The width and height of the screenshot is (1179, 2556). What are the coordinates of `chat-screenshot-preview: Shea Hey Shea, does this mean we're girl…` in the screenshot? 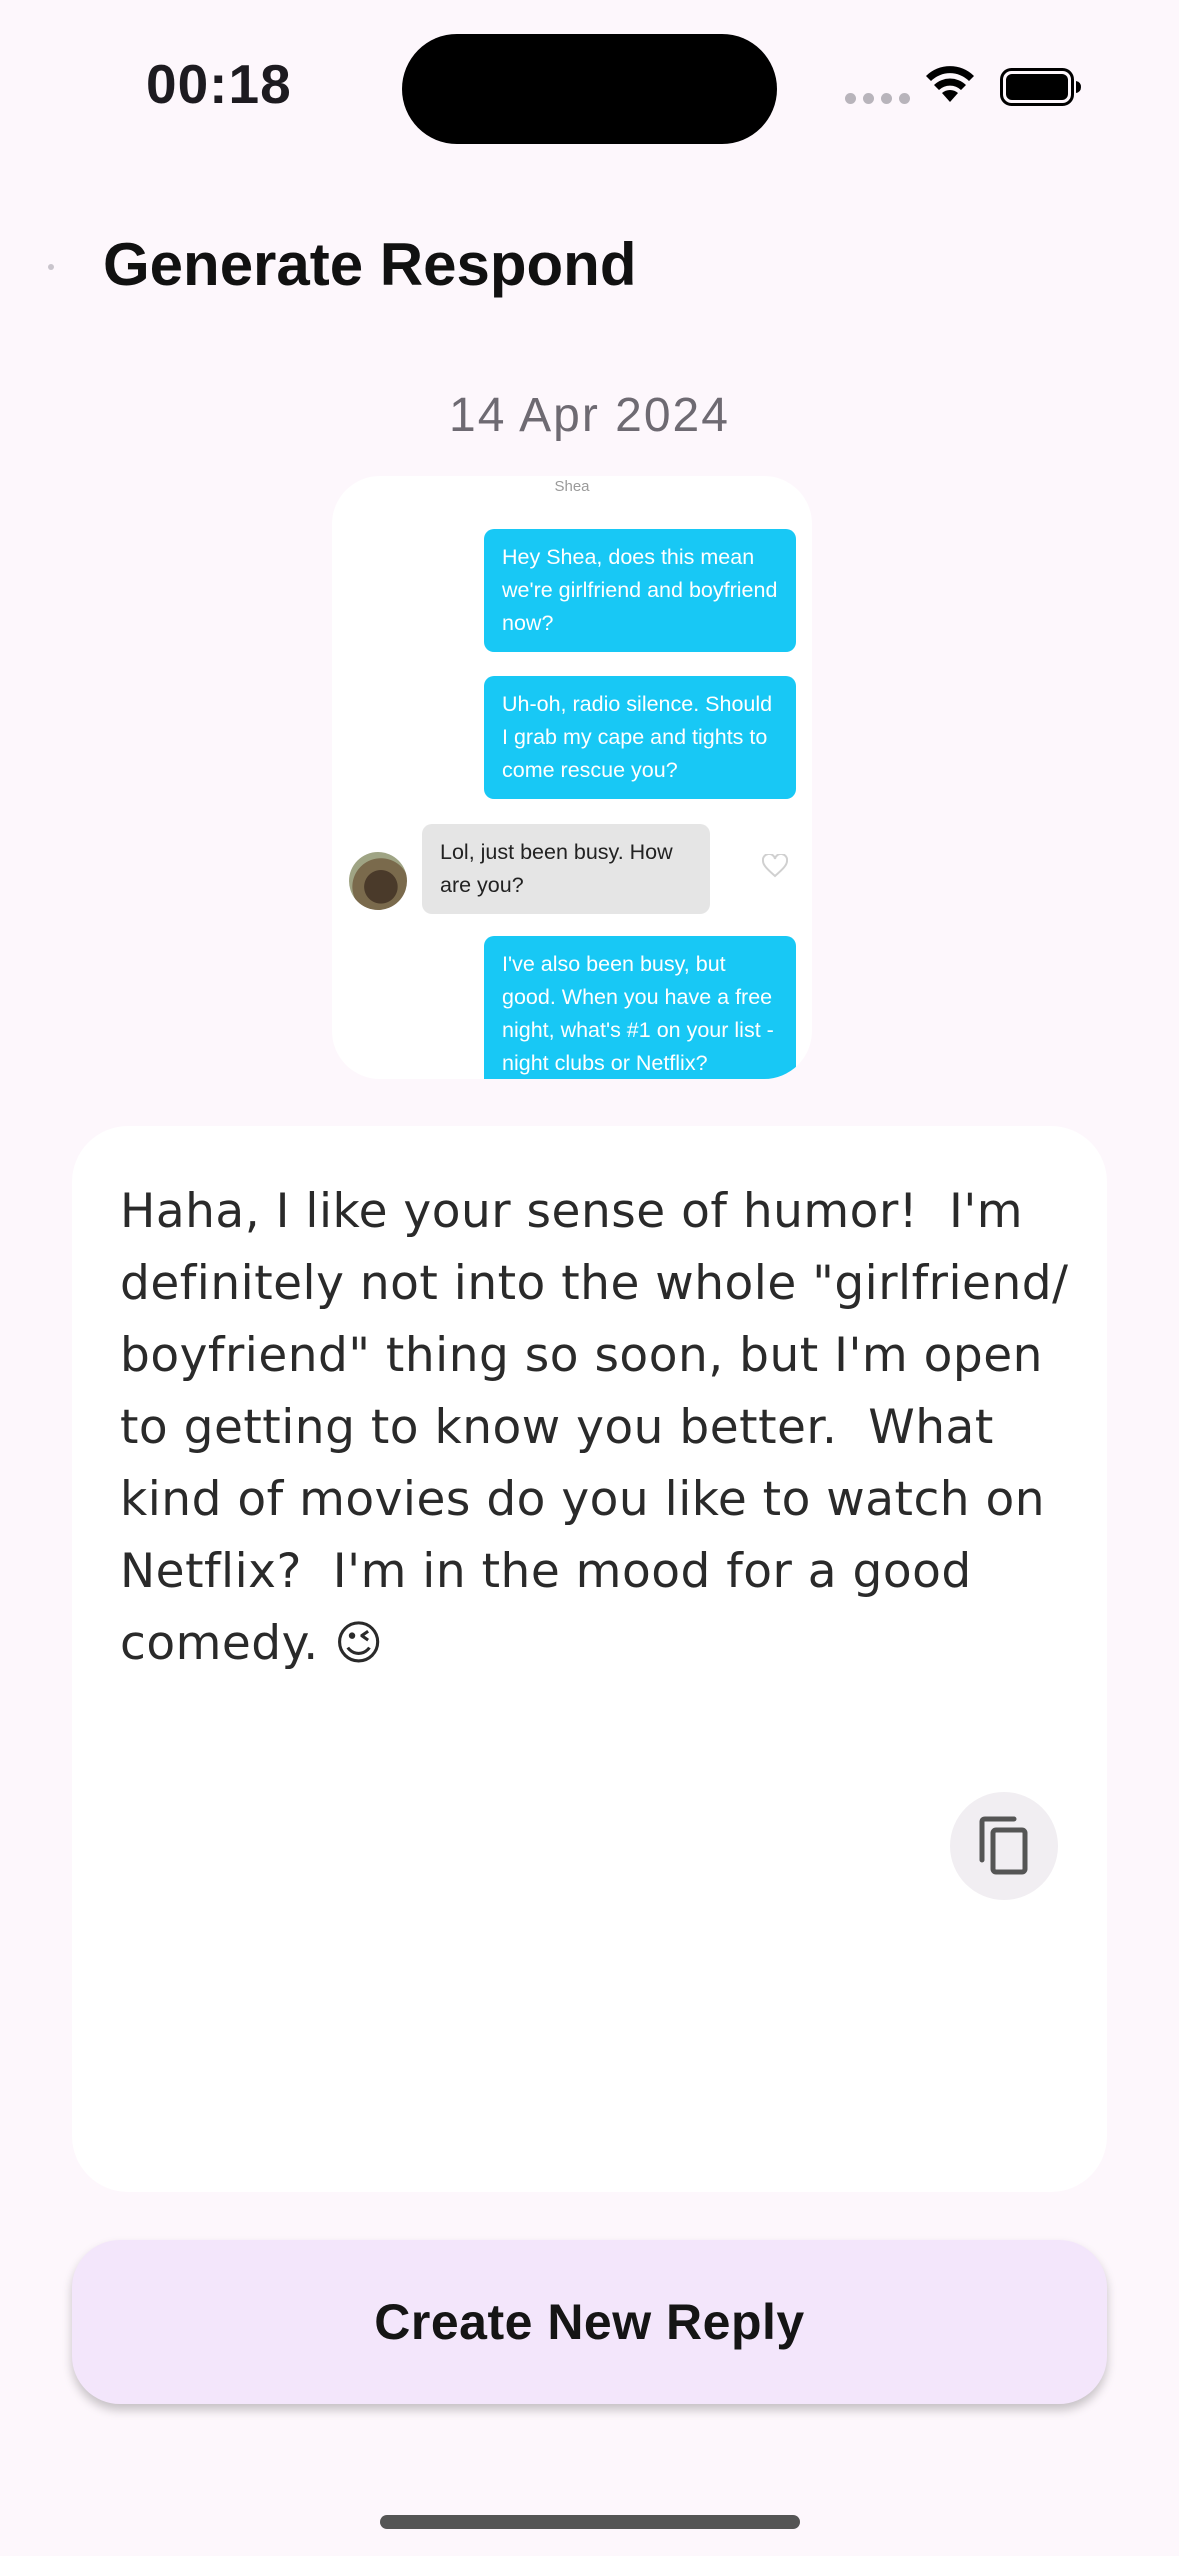 It's located at (572, 777).